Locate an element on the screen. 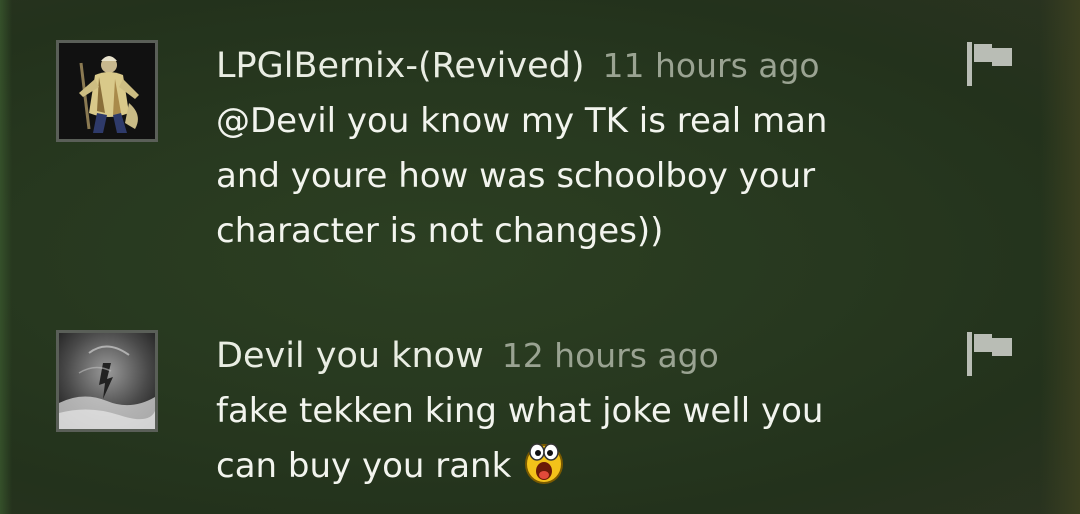  surprised-emoticon-icon is located at coordinates (544, 462).